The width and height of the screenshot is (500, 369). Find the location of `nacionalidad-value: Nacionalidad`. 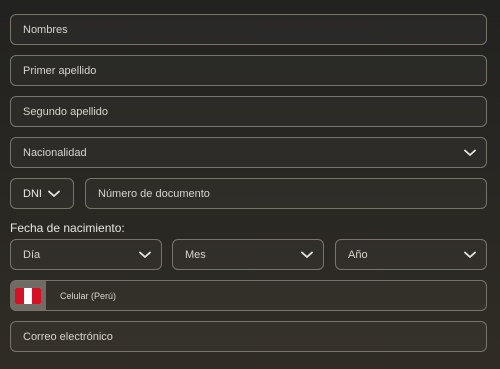

nacionalidad-value: Nacionalidad is located at coordinates (55, 152).